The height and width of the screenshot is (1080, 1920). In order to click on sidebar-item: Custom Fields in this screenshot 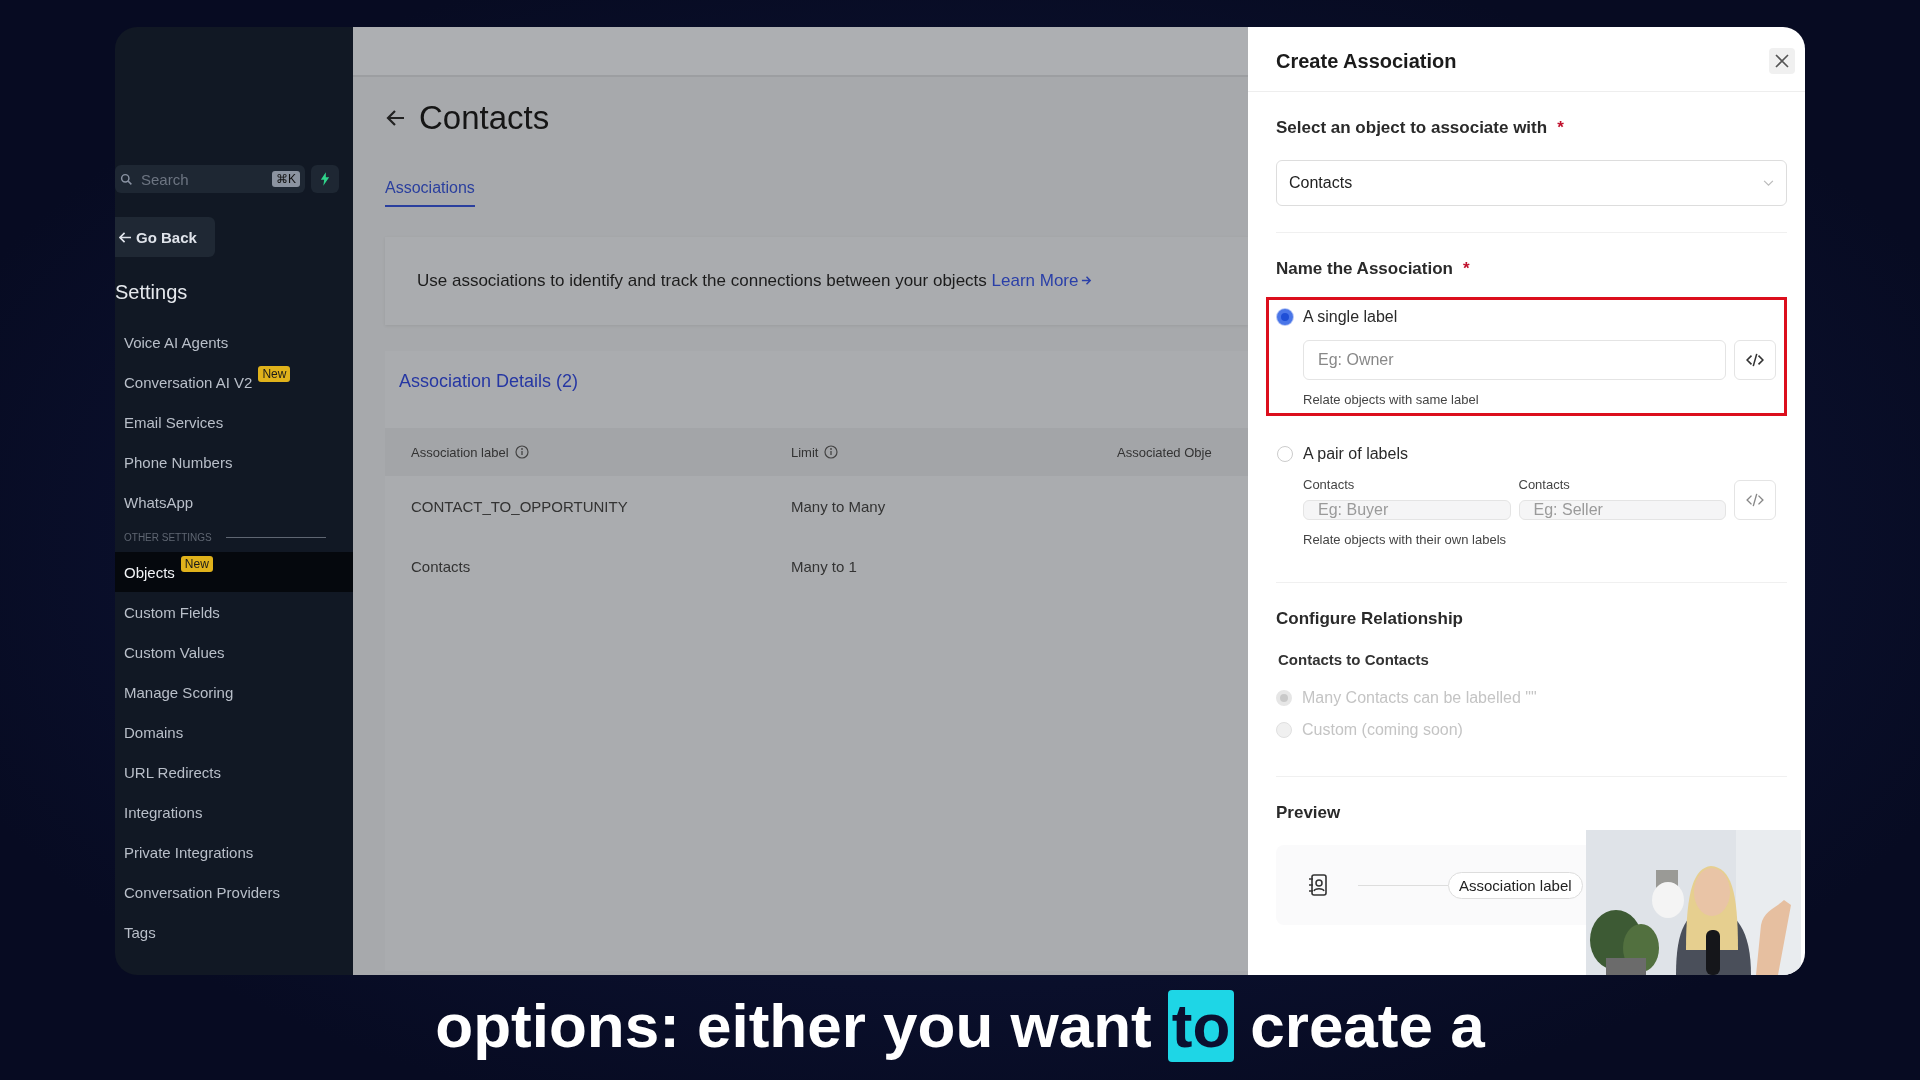, I will do `click(234, 612)`.